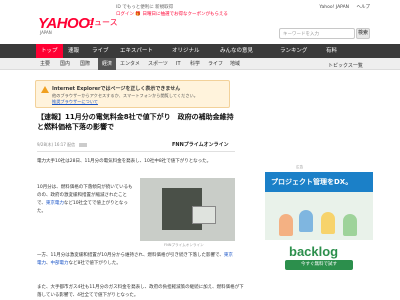 The image size is (400, 300). What do you see at coordinates (158, 64) in the screenshot?
I see `category-sports: スポーツ` at bounding box center [158, 64].